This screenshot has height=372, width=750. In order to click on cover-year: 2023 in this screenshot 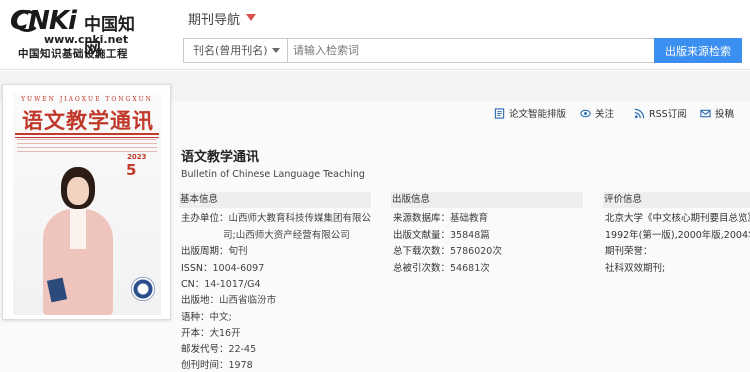, I will do `click(137, 157)`.